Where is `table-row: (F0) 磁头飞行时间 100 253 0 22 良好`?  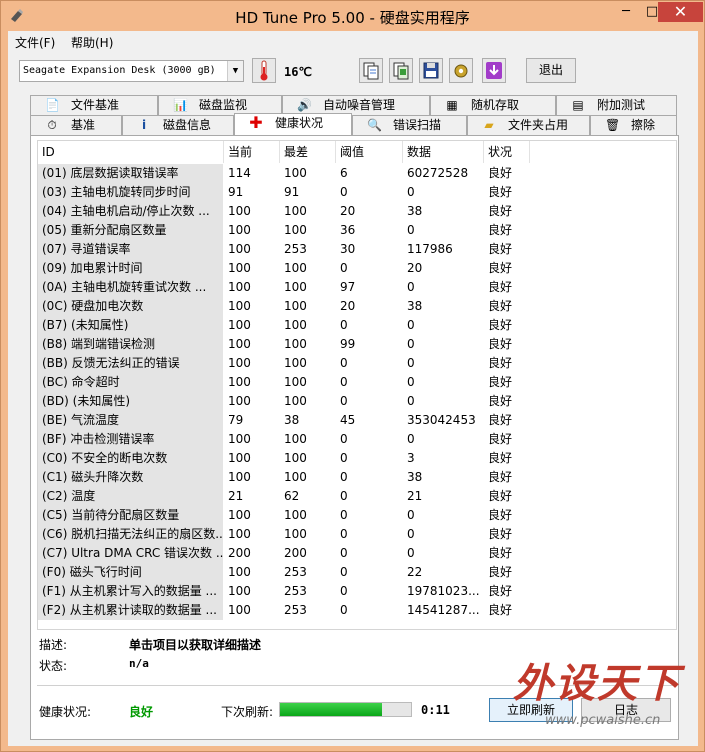 table-row: (F0) 磁头飞行时间 100 253 0 22 良好 is located at coordinates (357, 572).